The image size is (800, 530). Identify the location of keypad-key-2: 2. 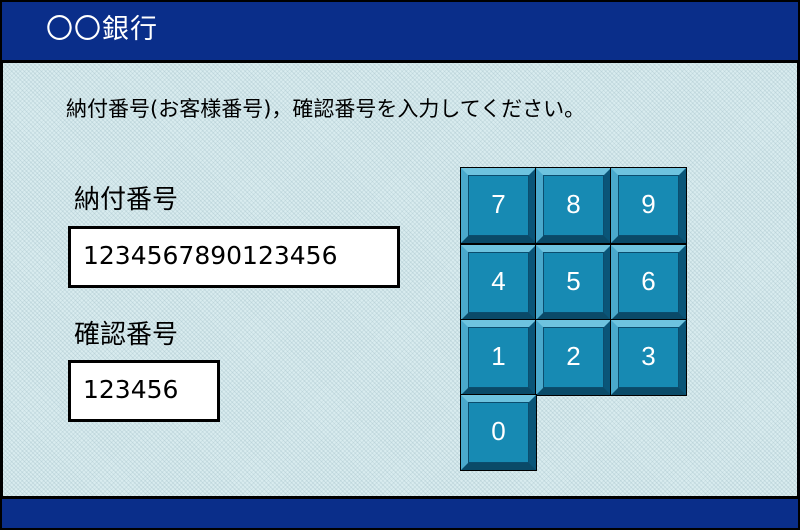
(573, 357).